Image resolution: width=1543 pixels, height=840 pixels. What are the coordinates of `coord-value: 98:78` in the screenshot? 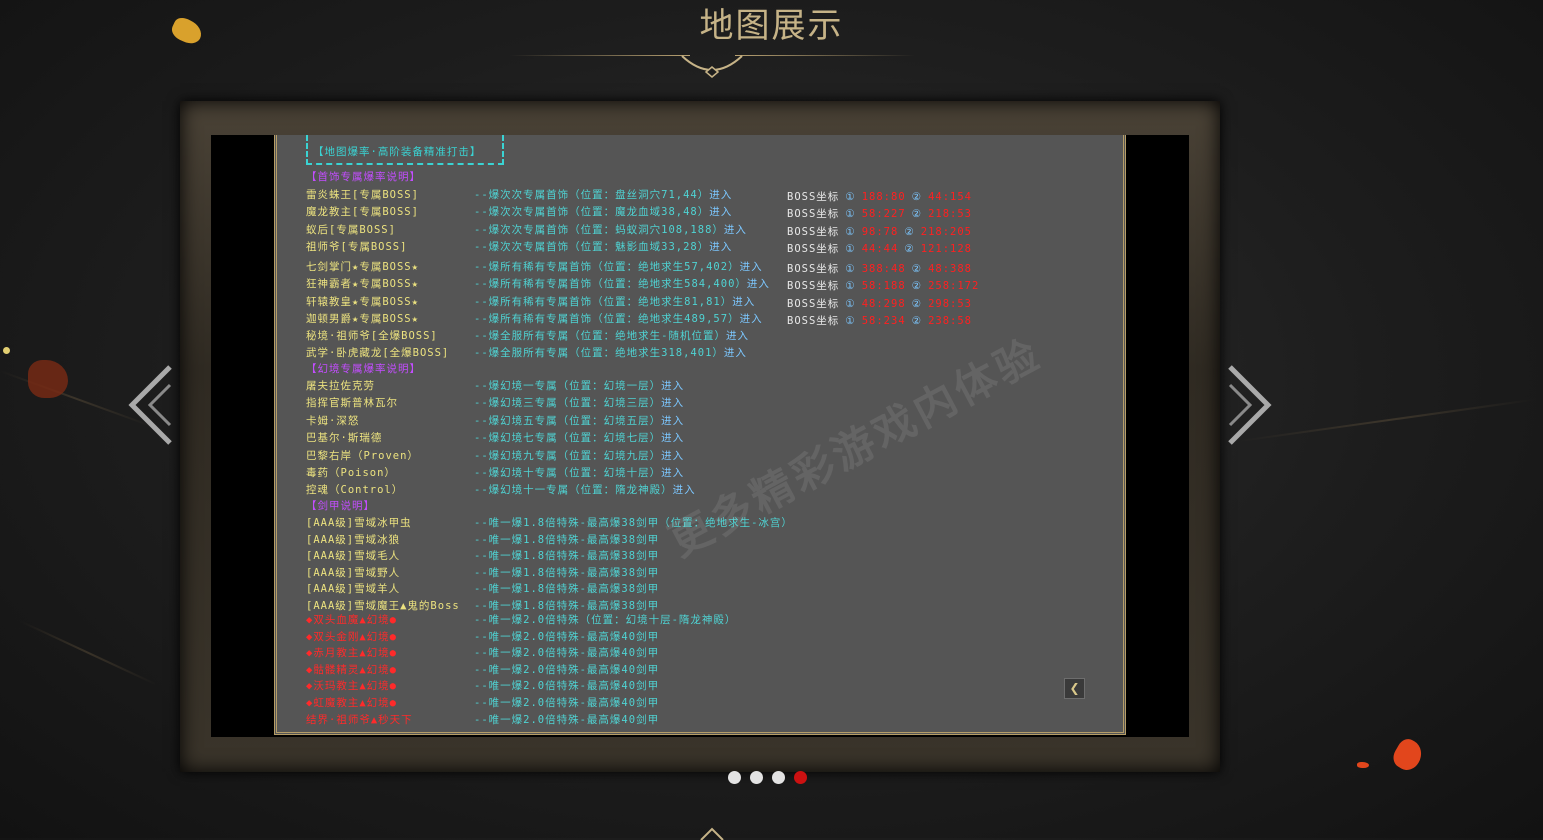 It's located at (880, 231).